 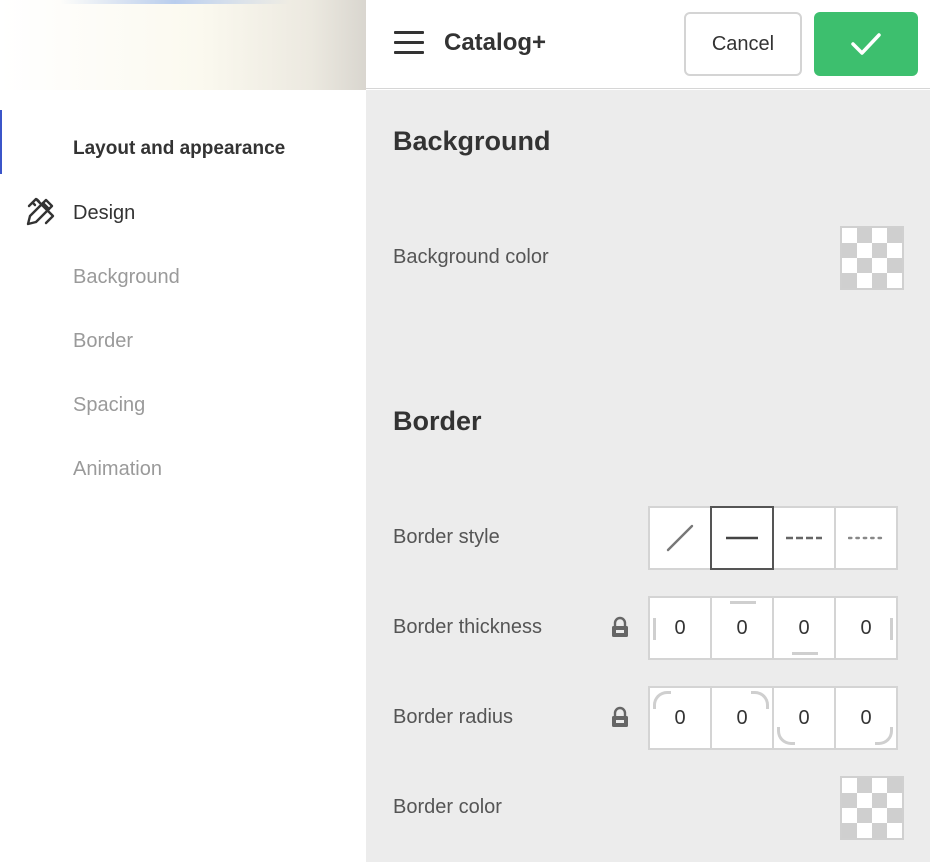 I want to click on sidebar-item-animation: Animation, so click(x=117, y=469).